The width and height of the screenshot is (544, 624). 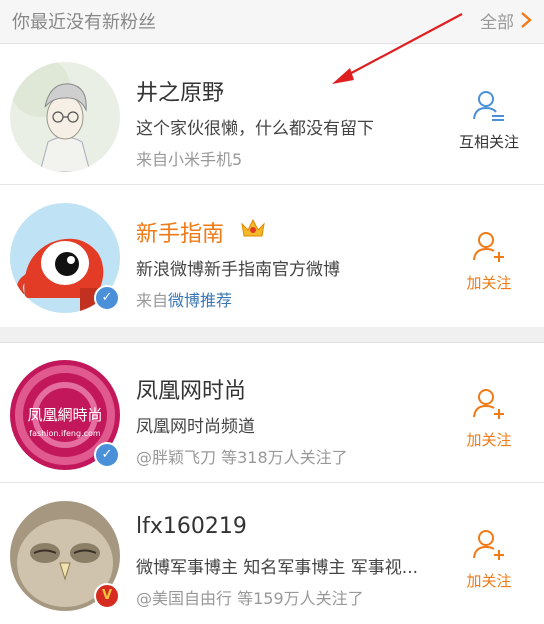 I want to click on mutual-follow-button: 互相关注, so click(x=489, y=115).